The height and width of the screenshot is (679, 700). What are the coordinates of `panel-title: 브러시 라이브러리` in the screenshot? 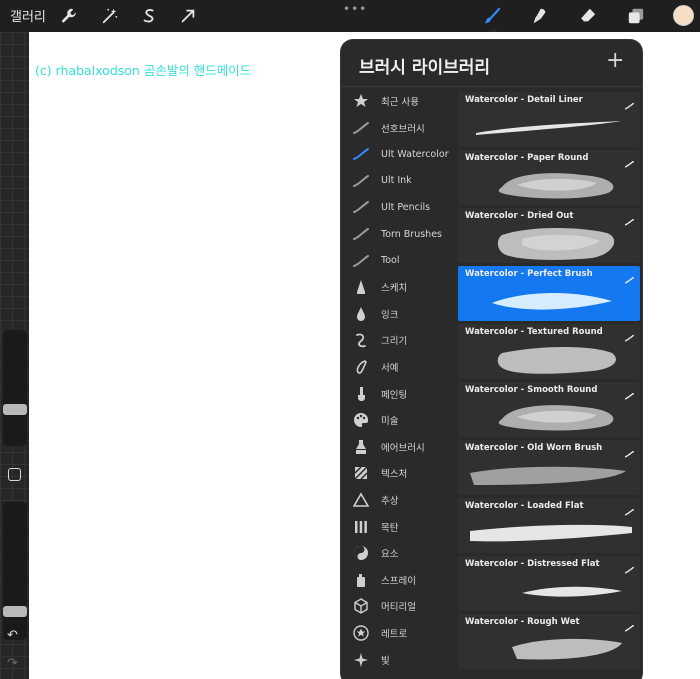 It's located at (425, 68).